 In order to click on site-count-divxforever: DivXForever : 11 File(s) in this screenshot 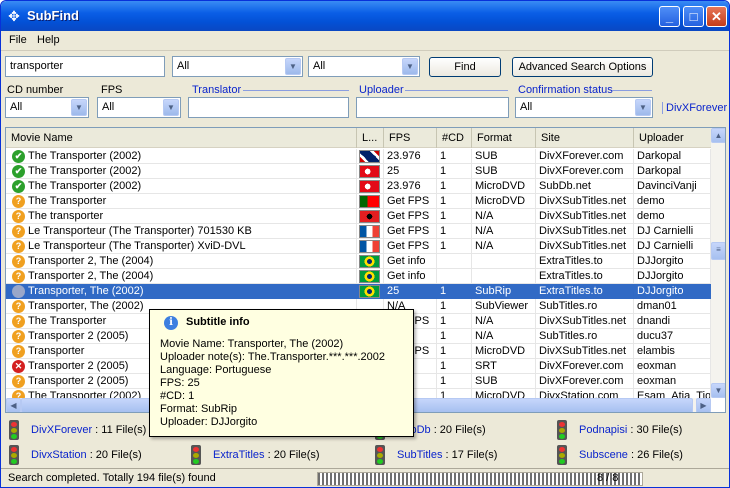, I will do `click(77, 430)`.